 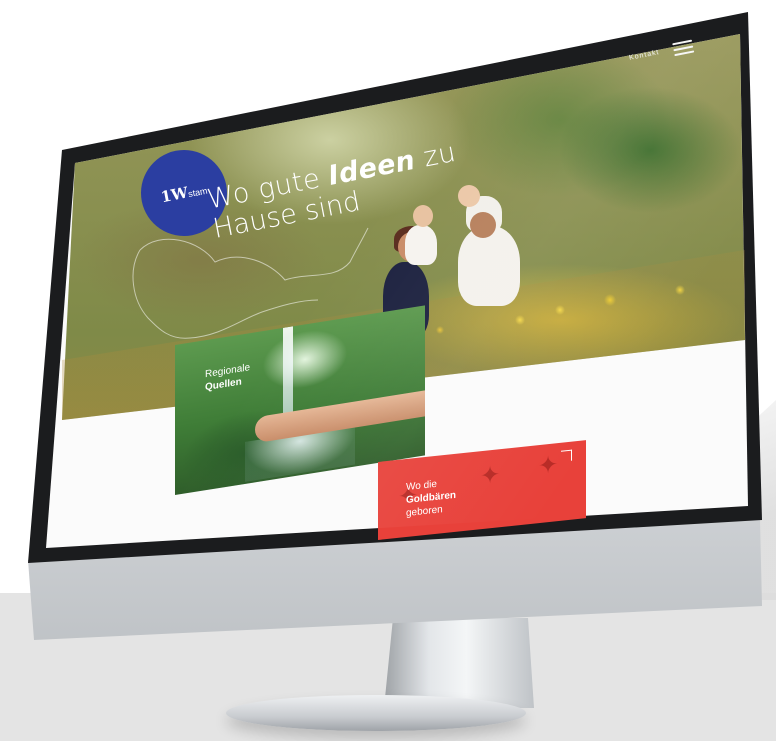 What do you see at coordinates (423, 216) in the screenshot?
I see `child-head` at bounding box center [423, 216].